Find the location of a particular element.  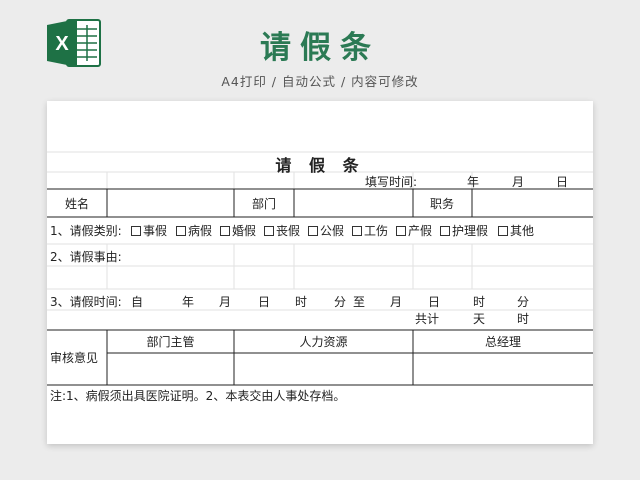

total-label: 共计 is located at coordinates (427, 319).